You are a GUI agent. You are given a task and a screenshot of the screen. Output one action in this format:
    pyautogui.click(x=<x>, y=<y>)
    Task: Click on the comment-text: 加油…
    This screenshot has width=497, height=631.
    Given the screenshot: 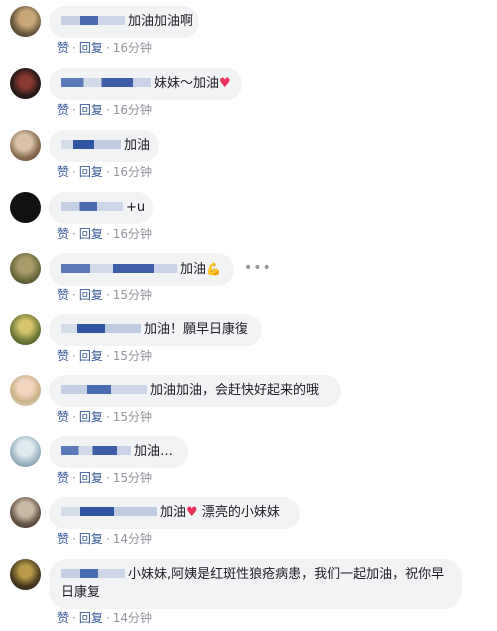 What is the action you would take?
    pyautogui.click(x=154, y=451)
    